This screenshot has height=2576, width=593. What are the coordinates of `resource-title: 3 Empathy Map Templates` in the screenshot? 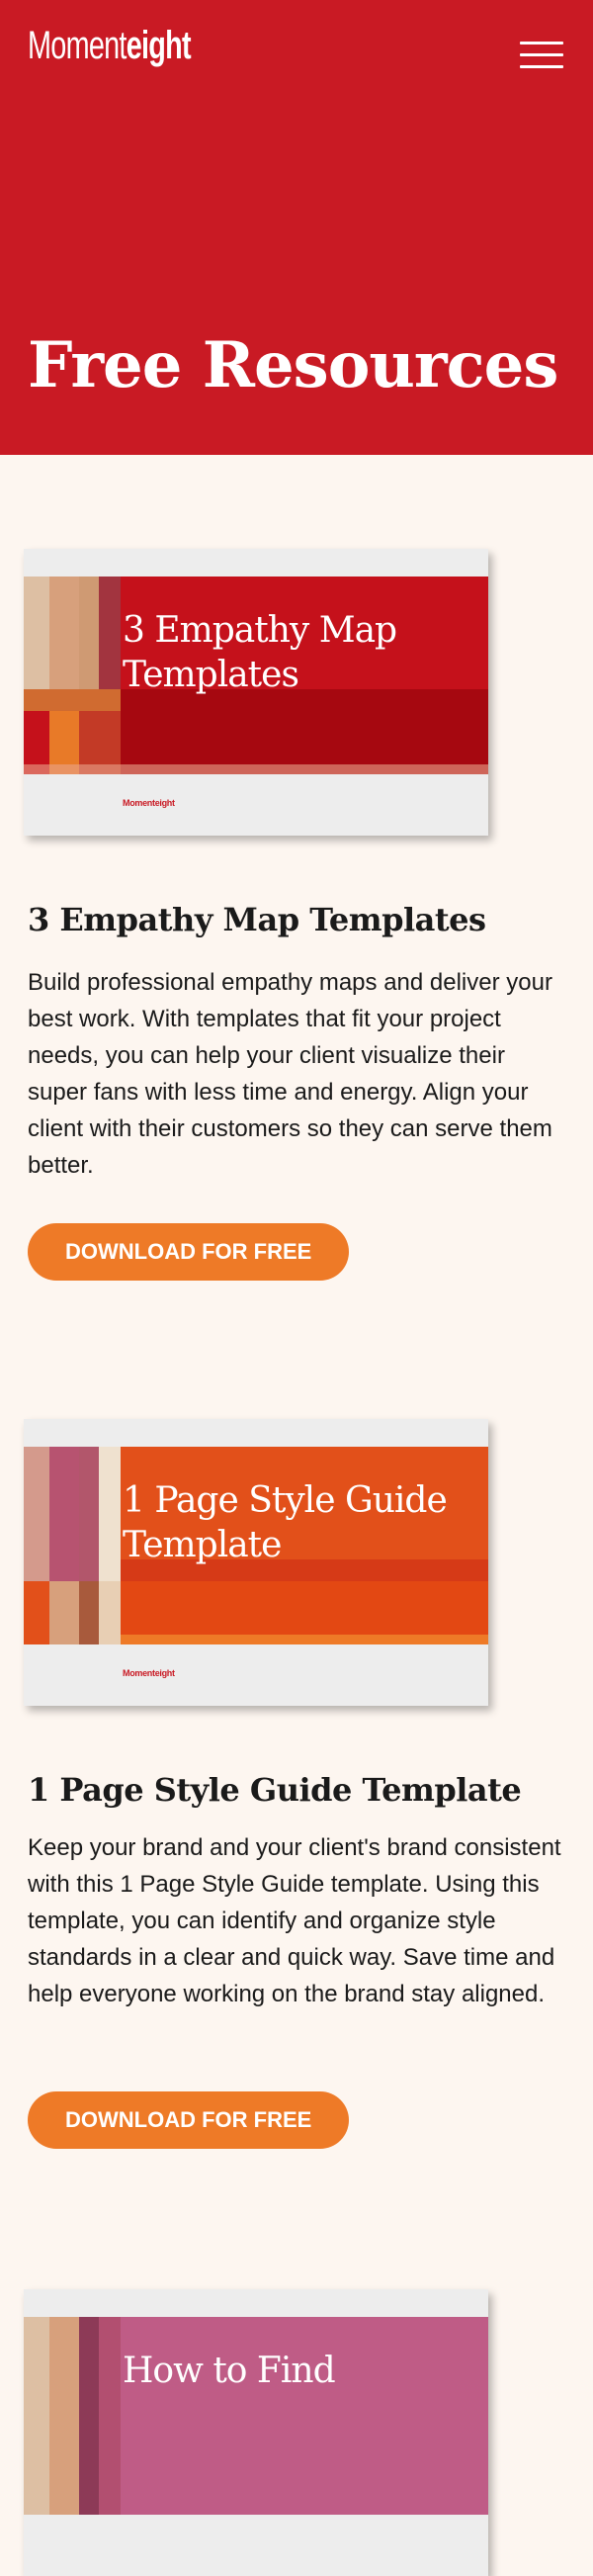 It's located at (257, 919).